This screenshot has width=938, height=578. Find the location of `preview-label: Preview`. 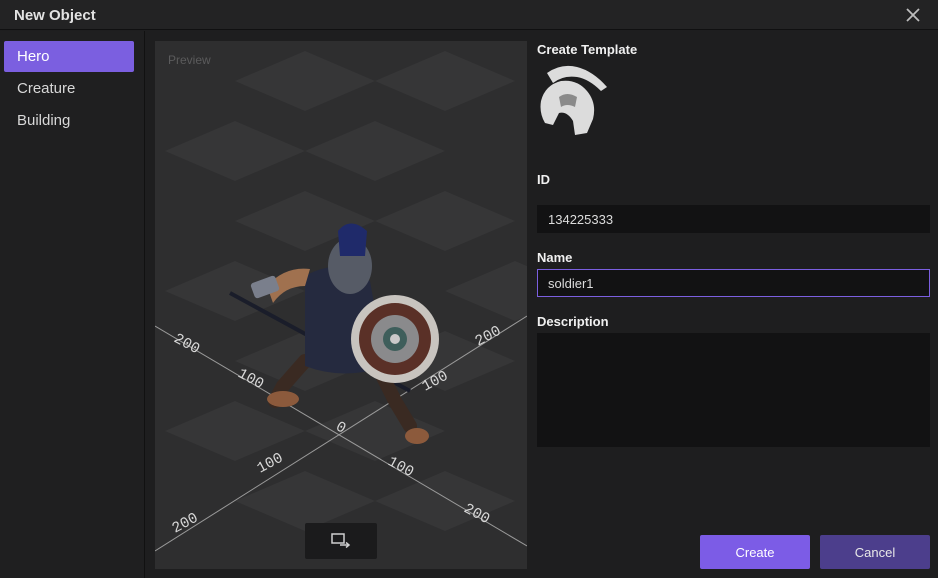

preview-label: Preview is located at coordinates (189, 60).